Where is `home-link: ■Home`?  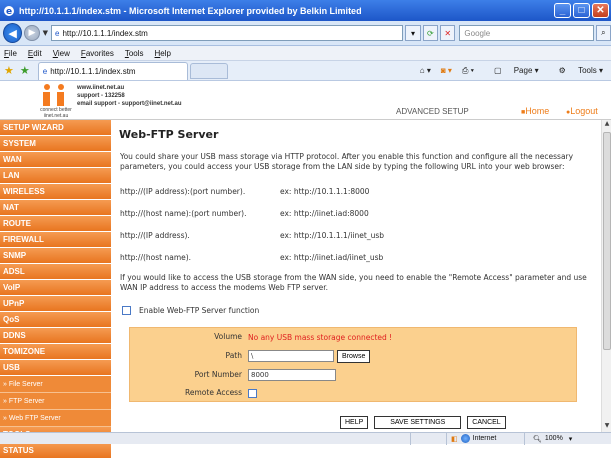 home-link: ■Home is located at coordinates (535, 111).